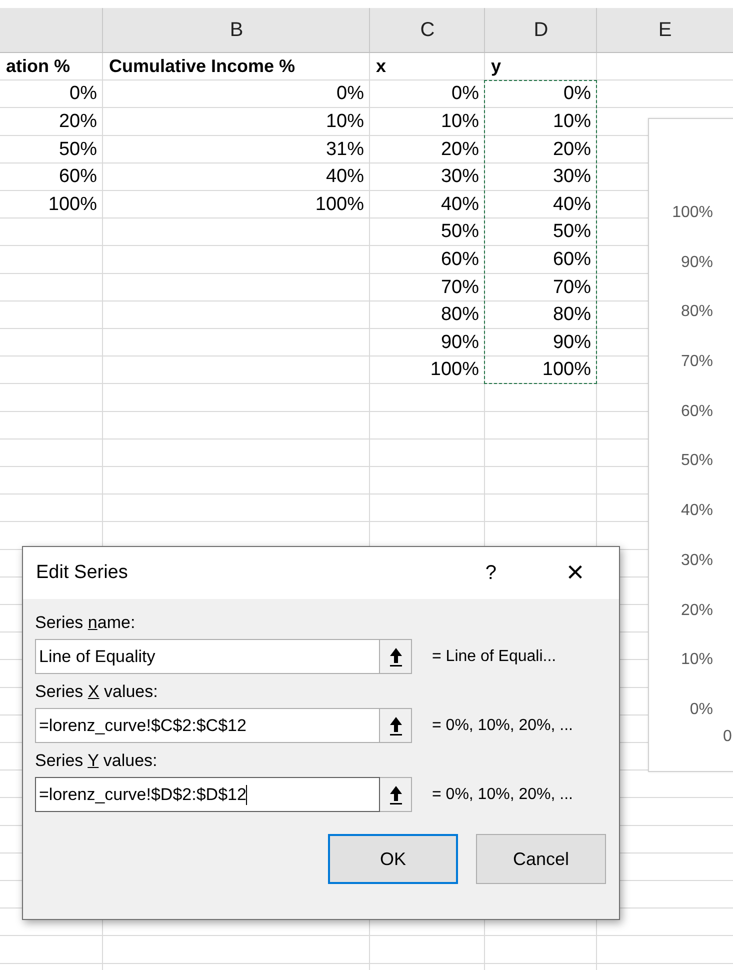 The height and width of the screenshot is (970, 733). Describe the element at coordinates (237, 30) in the screenshot. I see `column-header: B` at that location.